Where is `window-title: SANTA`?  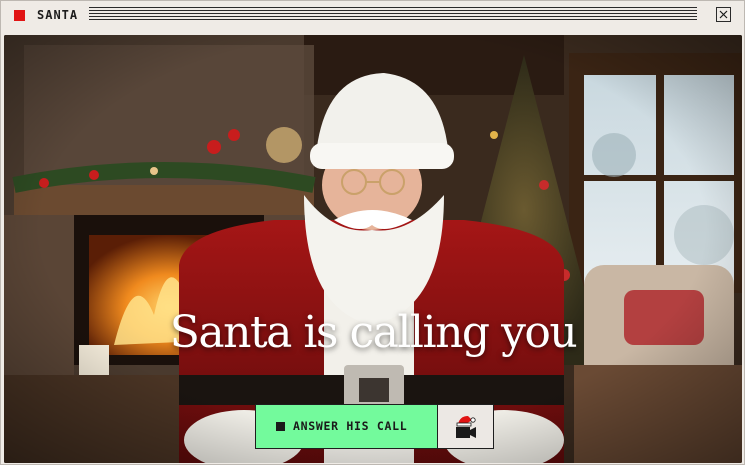
window-title: SANTA is located at coordinates (58, 15).